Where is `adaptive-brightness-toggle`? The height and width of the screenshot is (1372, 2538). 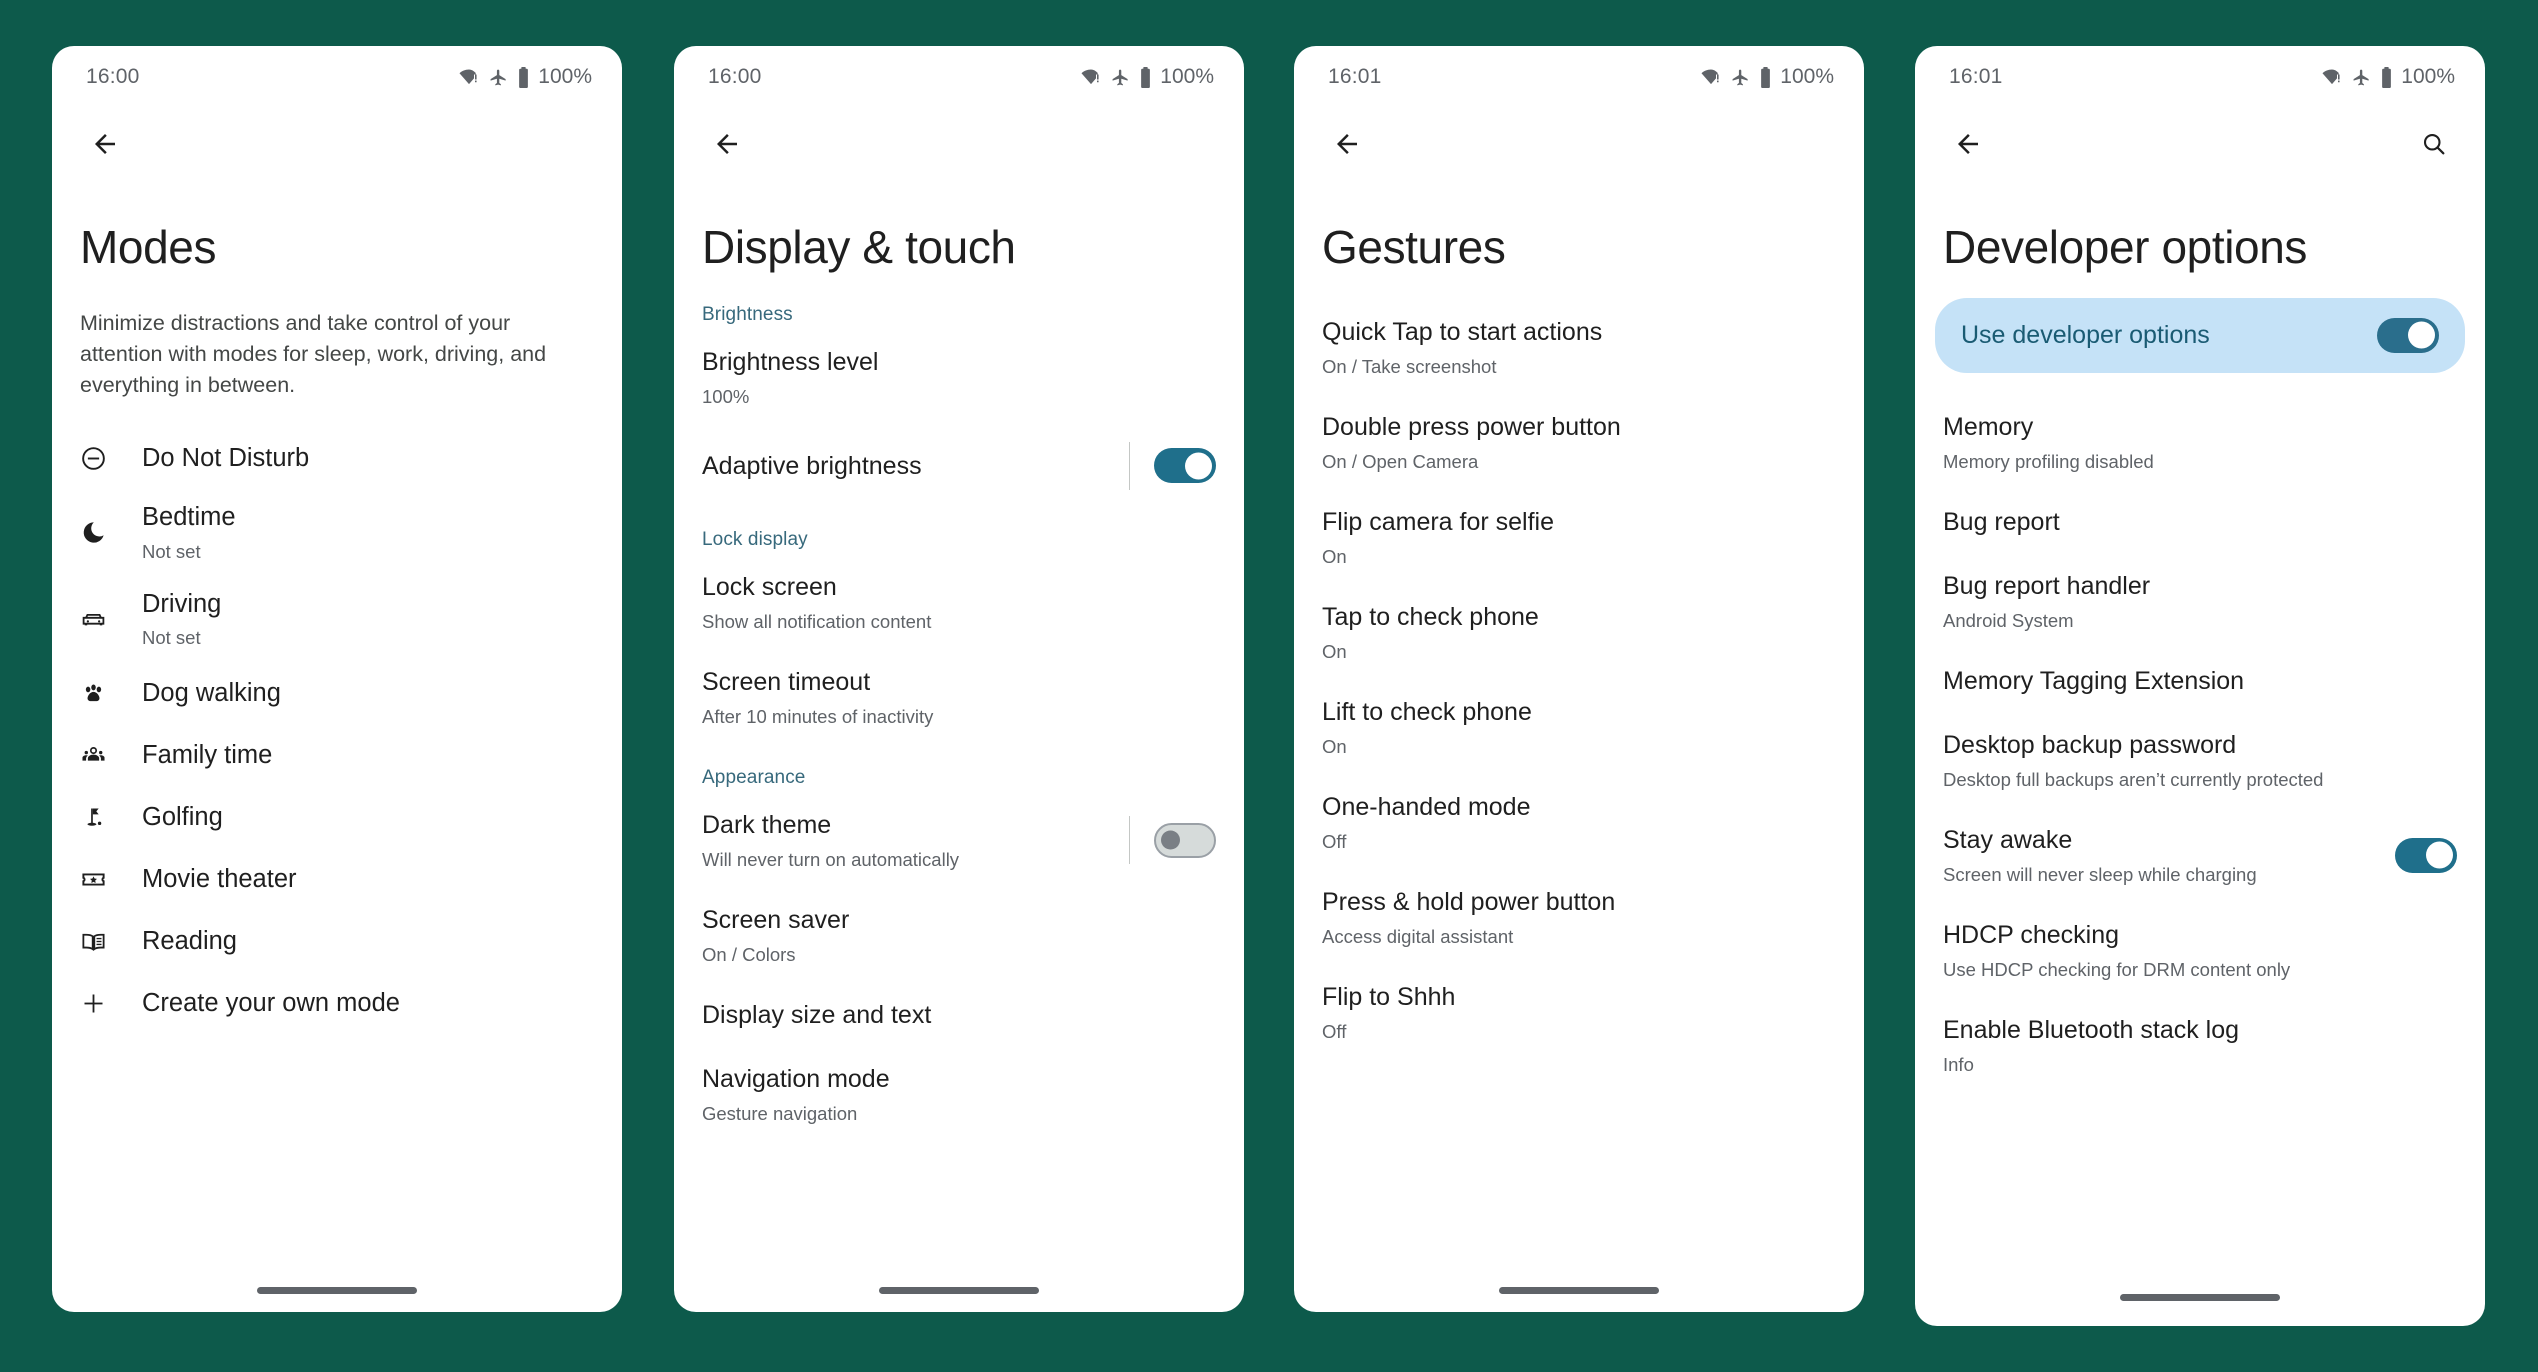
adaptive-brightness-toggle is located at coordinates (1185, 466).